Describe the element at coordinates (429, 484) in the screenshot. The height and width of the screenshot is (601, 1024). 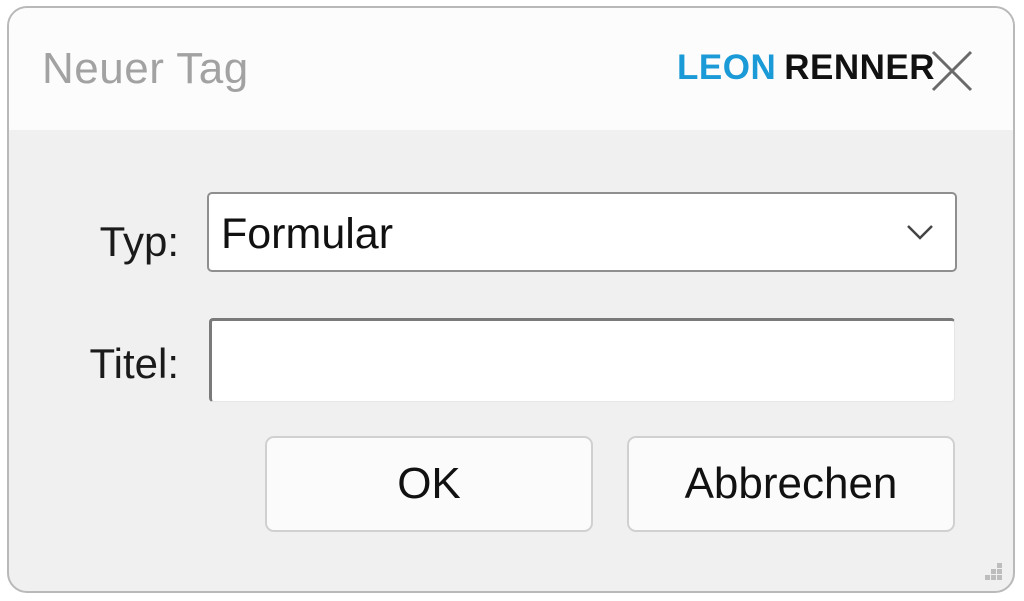
I see `ok-button: OK` at that location.